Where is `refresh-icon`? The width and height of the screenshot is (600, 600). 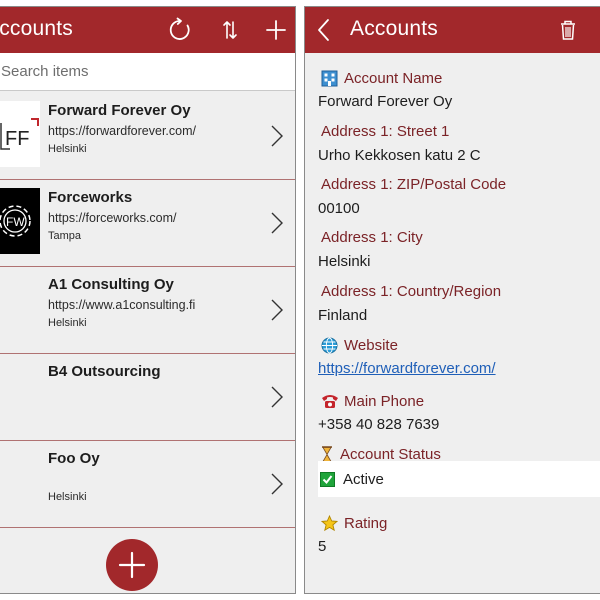 refresh-icon is located at coordinates (179, 28).